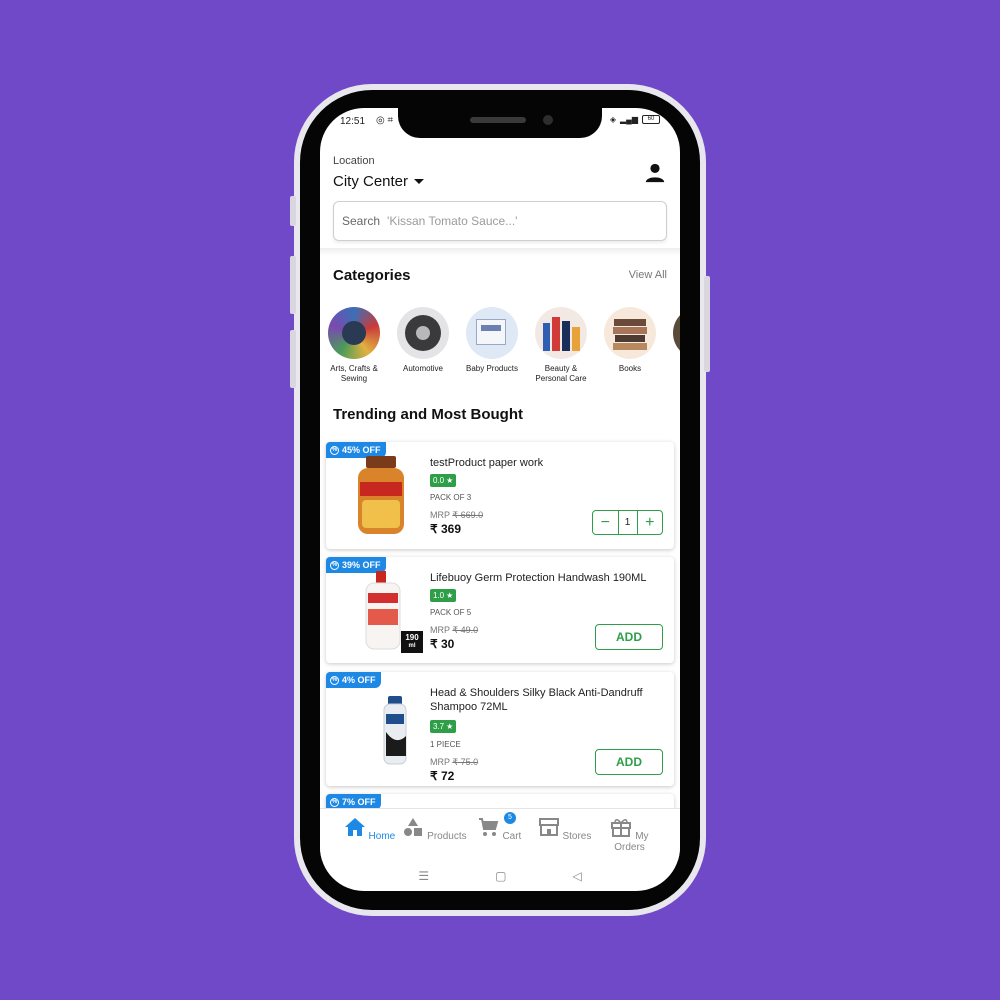 The image size is (1000, 1000). What do you see at coordinates (510, 818) in the screenshot?
I see `cart-count-badge: 5` at bounding box center [510, 818].